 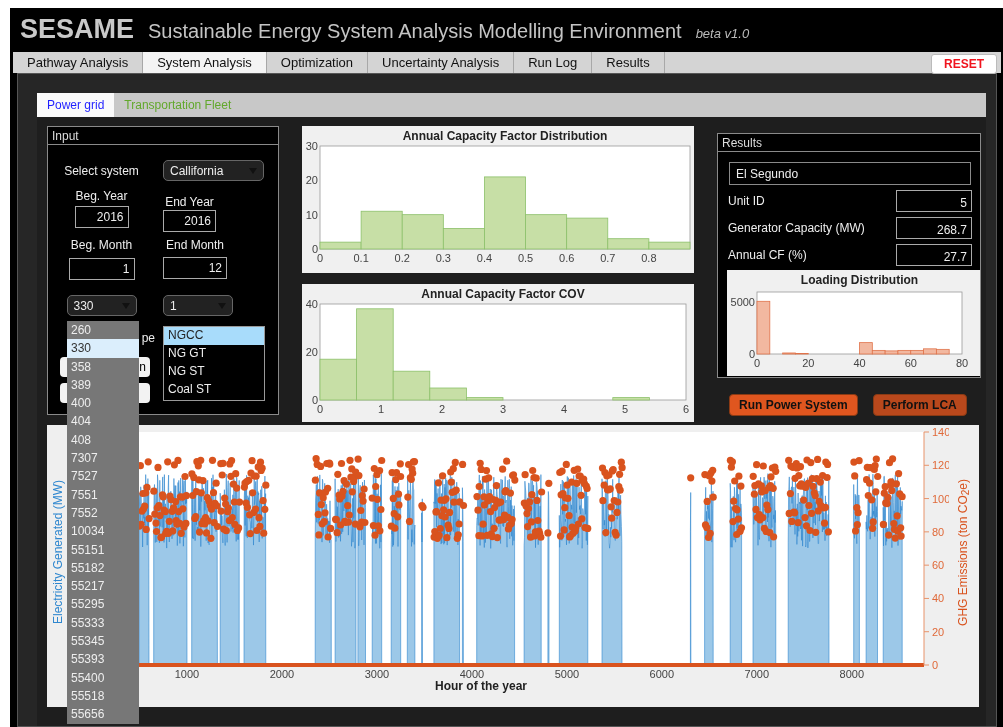 I want to click on axis-tick-label: 5, so click(x=625, y=409).